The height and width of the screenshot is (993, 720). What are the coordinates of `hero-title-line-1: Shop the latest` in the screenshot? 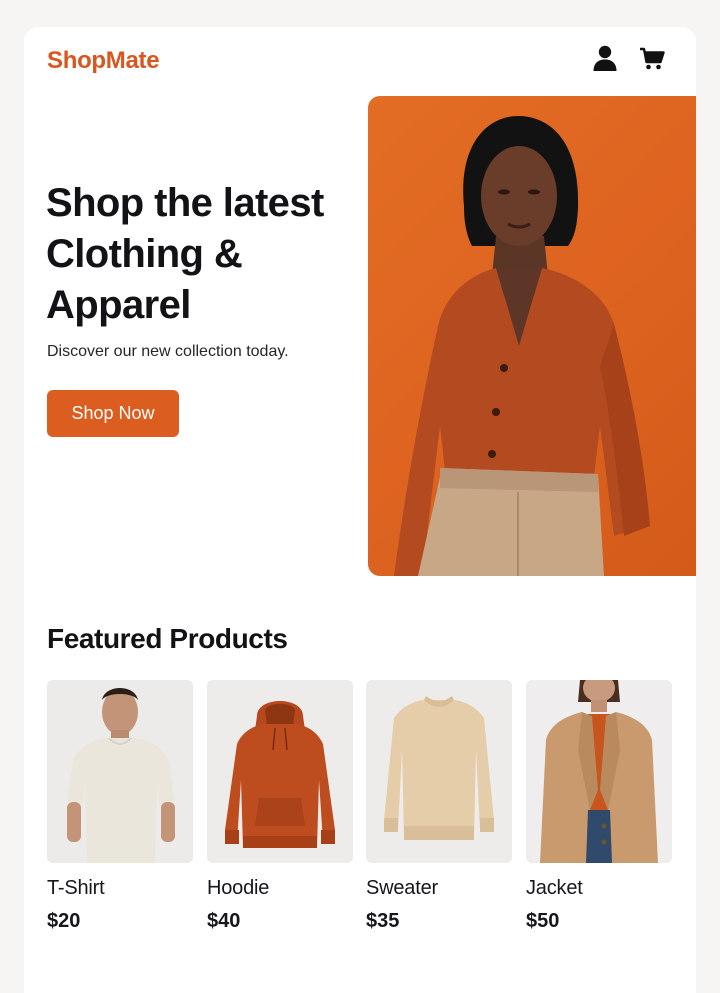 It's located at (185, 203).